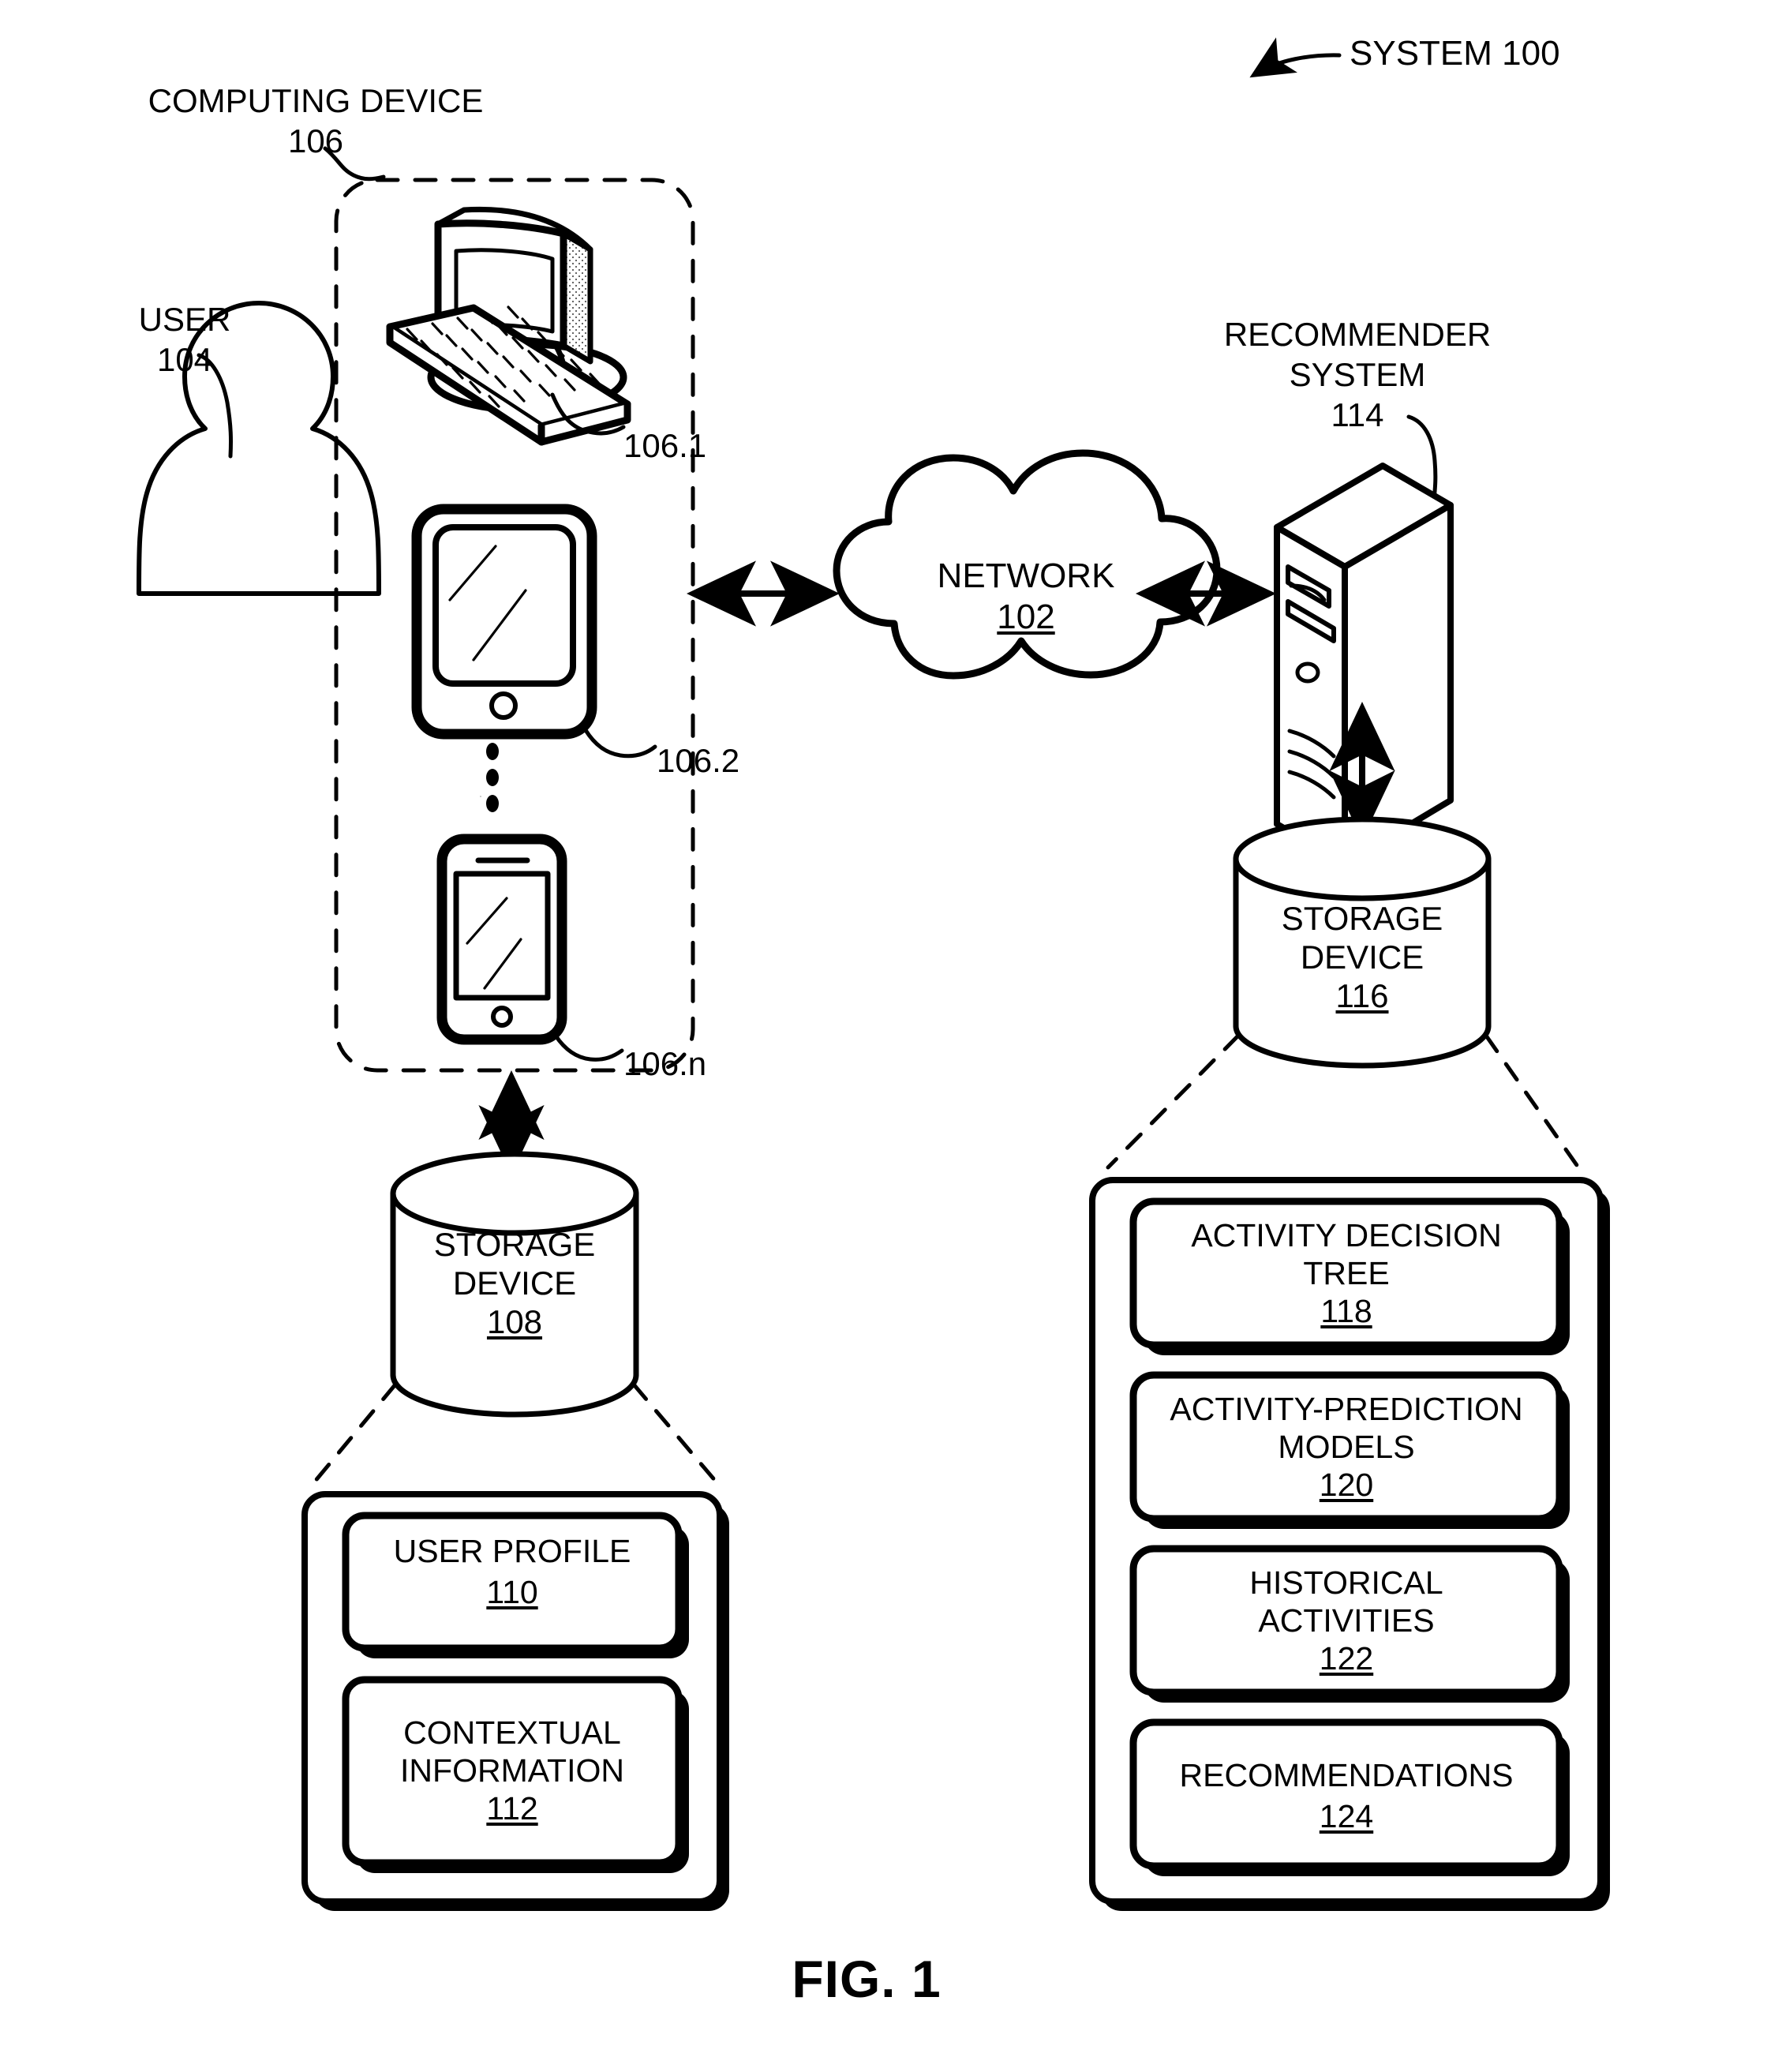  Describe the element at coordinates (1346, 1620) in the screenshot. I see `box-122-title-line2: ACTIVITIES` at that location.